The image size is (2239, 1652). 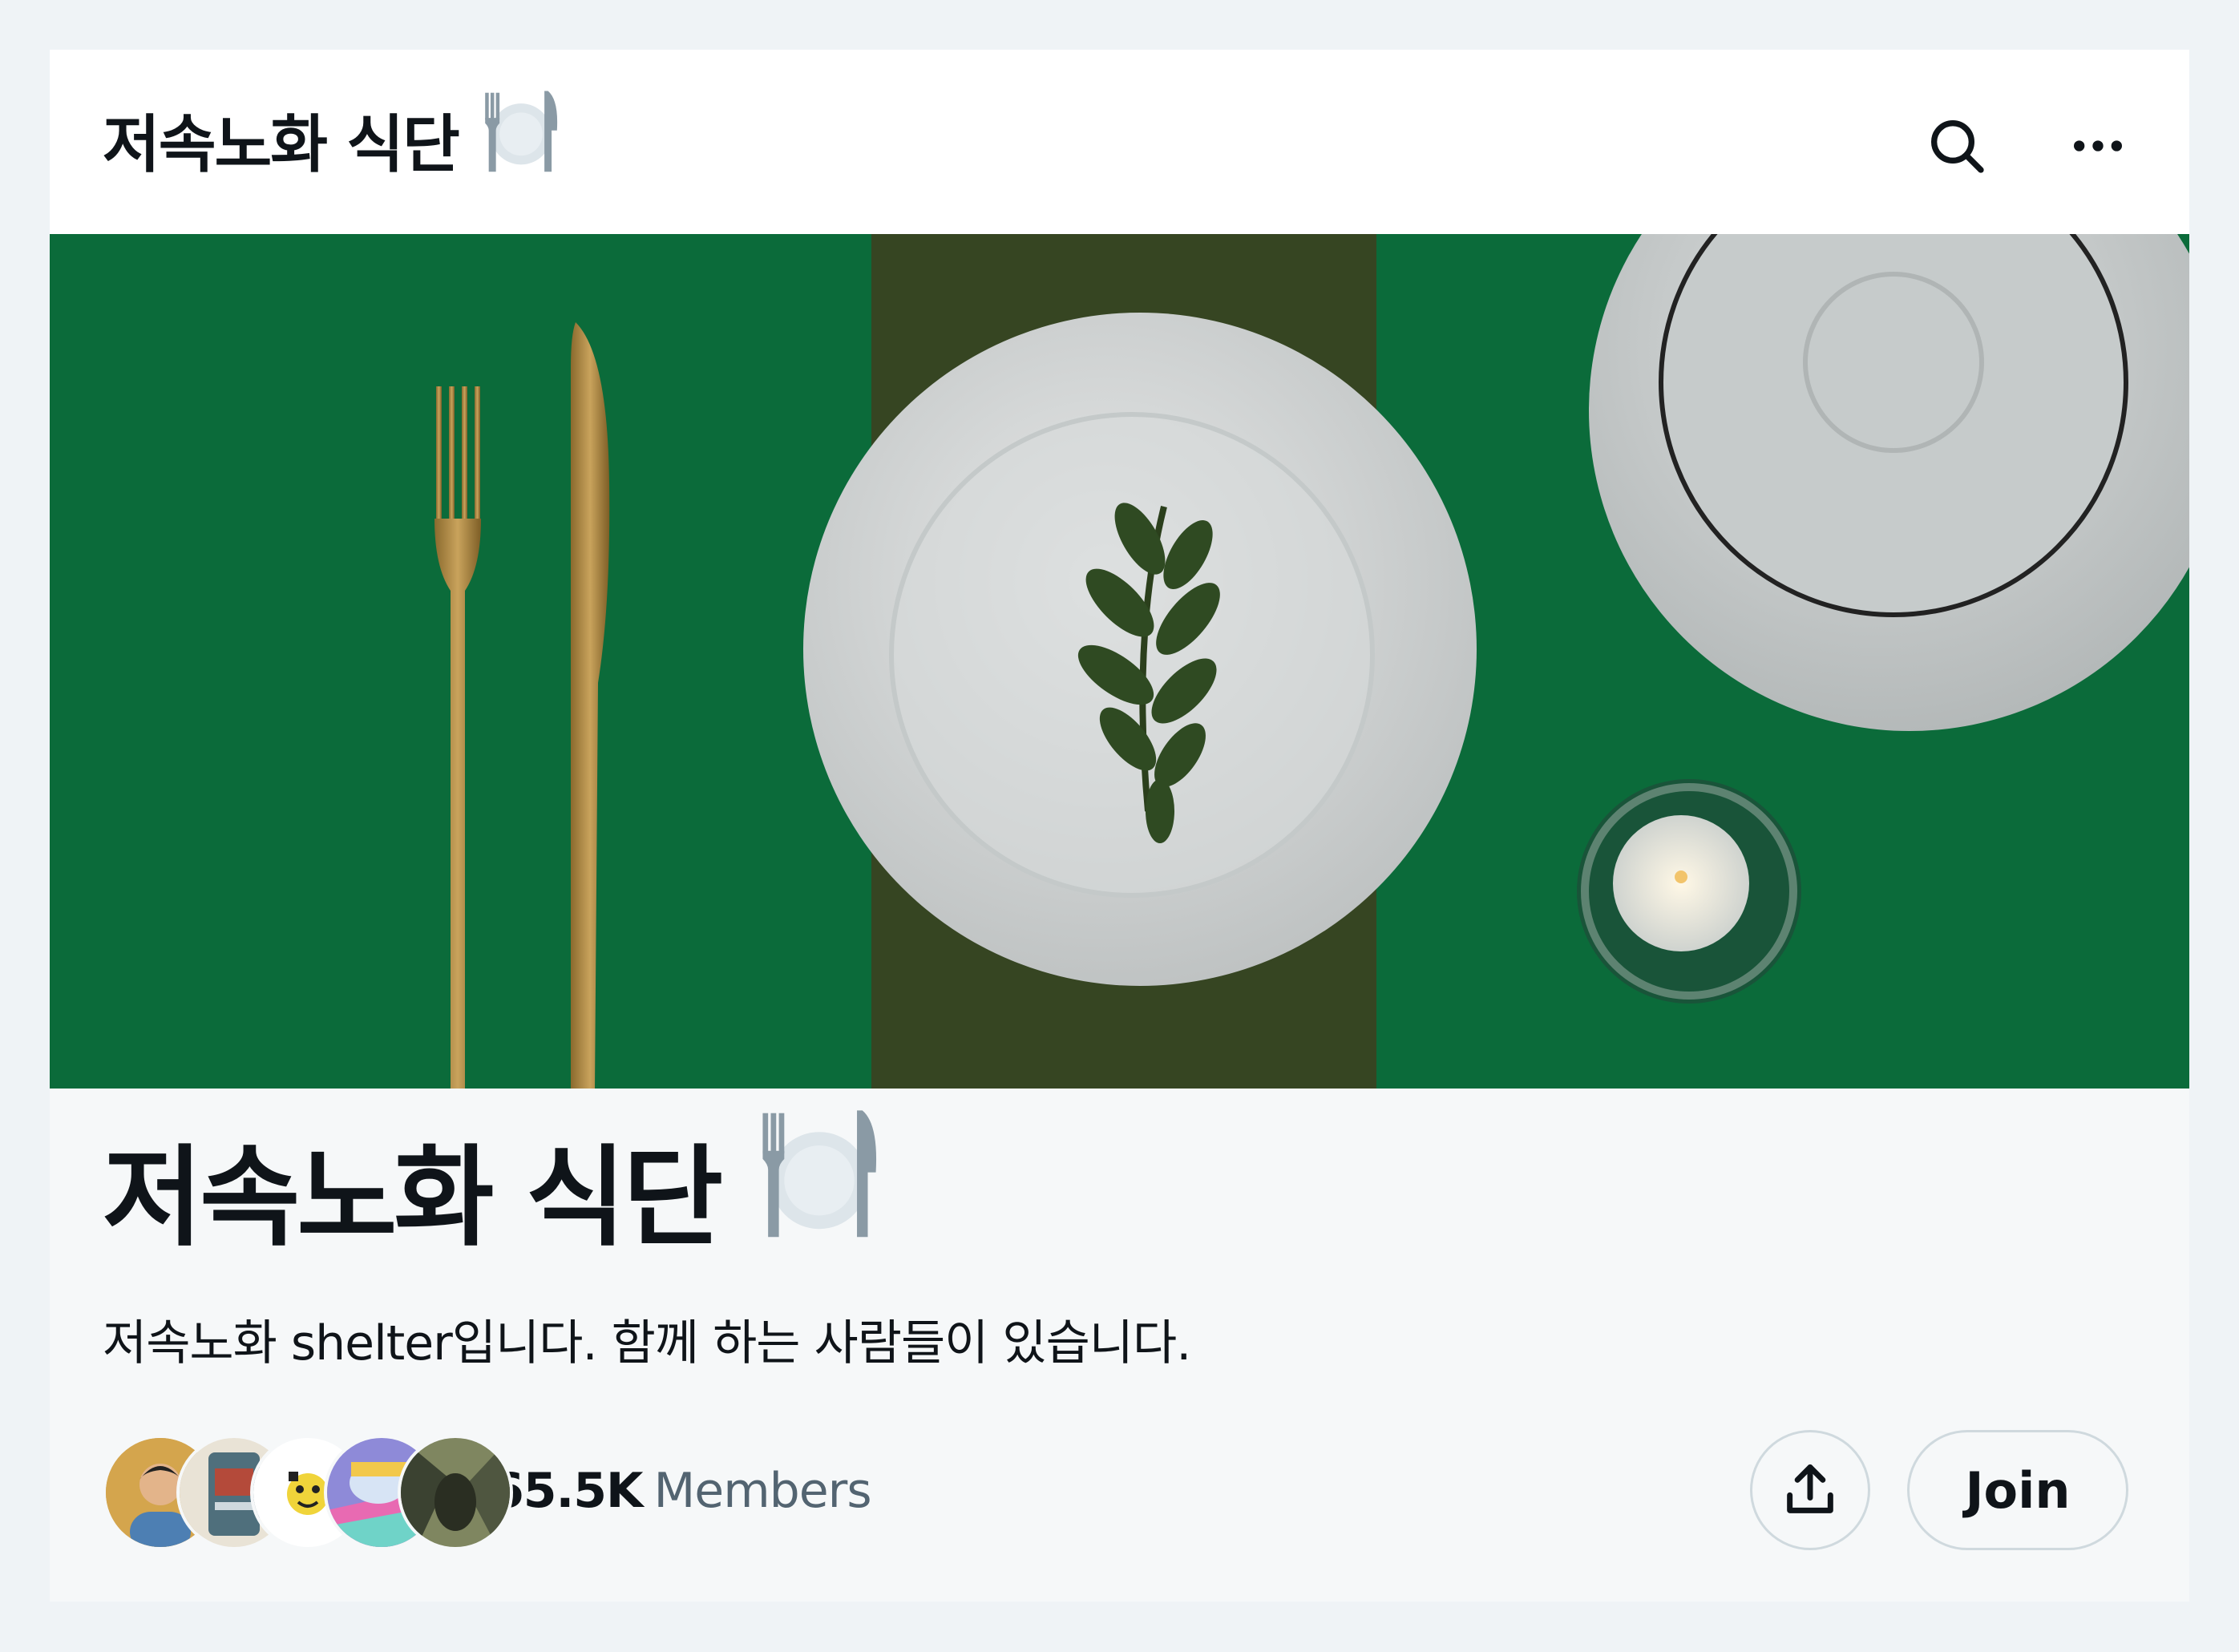 I want to click on members-label: Members, so click(x=762, y=1491).